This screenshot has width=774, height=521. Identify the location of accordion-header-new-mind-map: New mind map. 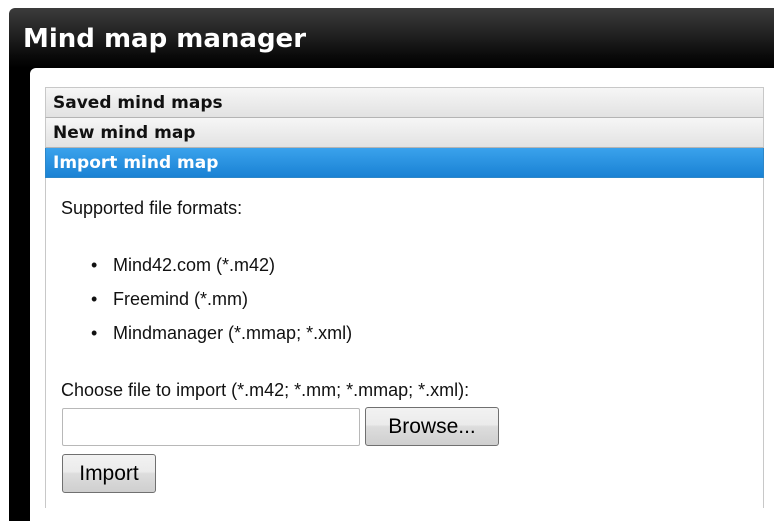
(404, 133).